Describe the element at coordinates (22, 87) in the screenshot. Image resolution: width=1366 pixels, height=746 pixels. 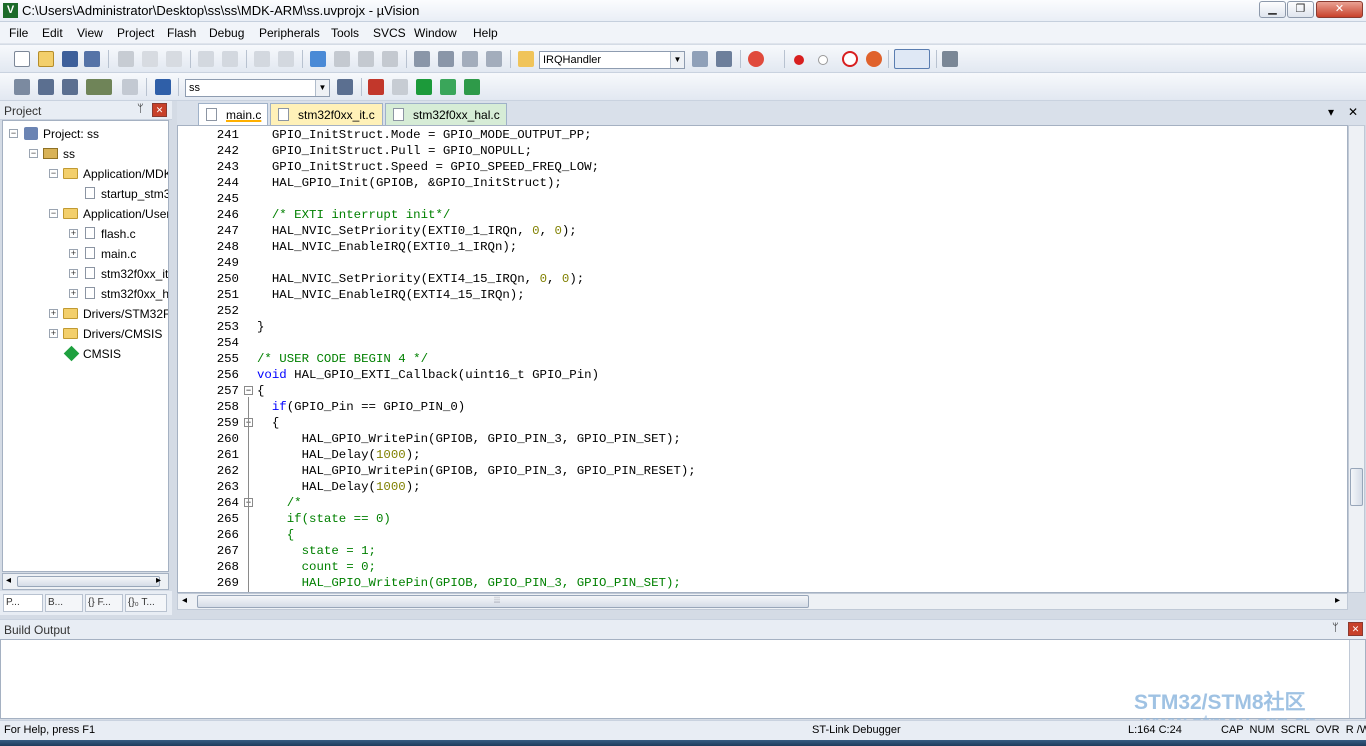
I see `translate-icon` at that location.